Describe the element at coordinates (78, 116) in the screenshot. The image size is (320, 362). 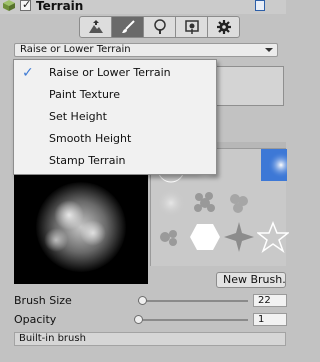
I see `menu-item-label: Set Height` at that location.